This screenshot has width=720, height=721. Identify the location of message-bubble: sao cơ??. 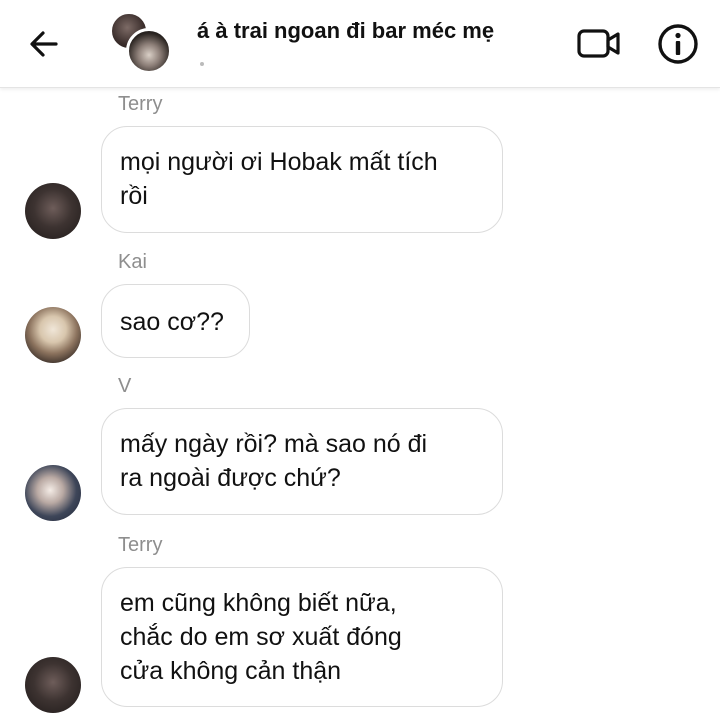
(175, 321).